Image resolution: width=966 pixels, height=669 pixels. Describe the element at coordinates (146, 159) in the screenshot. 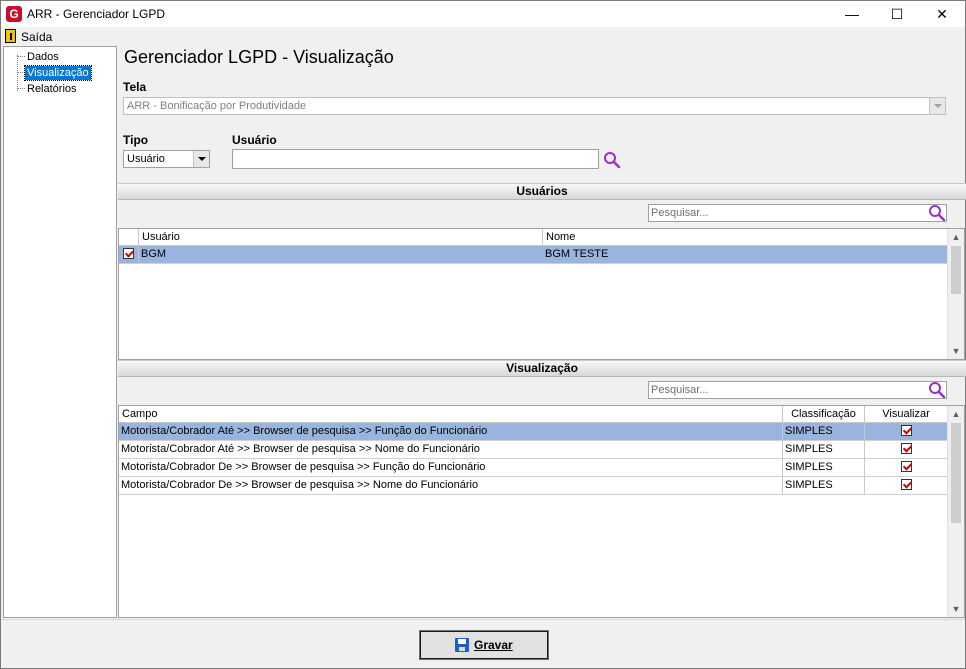

I see `tipo-value: Usuário` at that location.